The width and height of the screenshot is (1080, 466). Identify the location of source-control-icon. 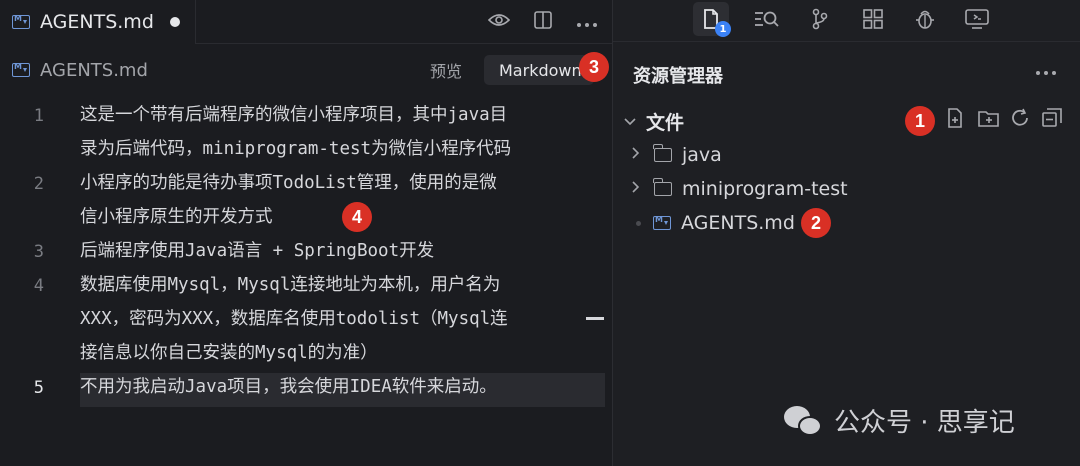
(820, 19).